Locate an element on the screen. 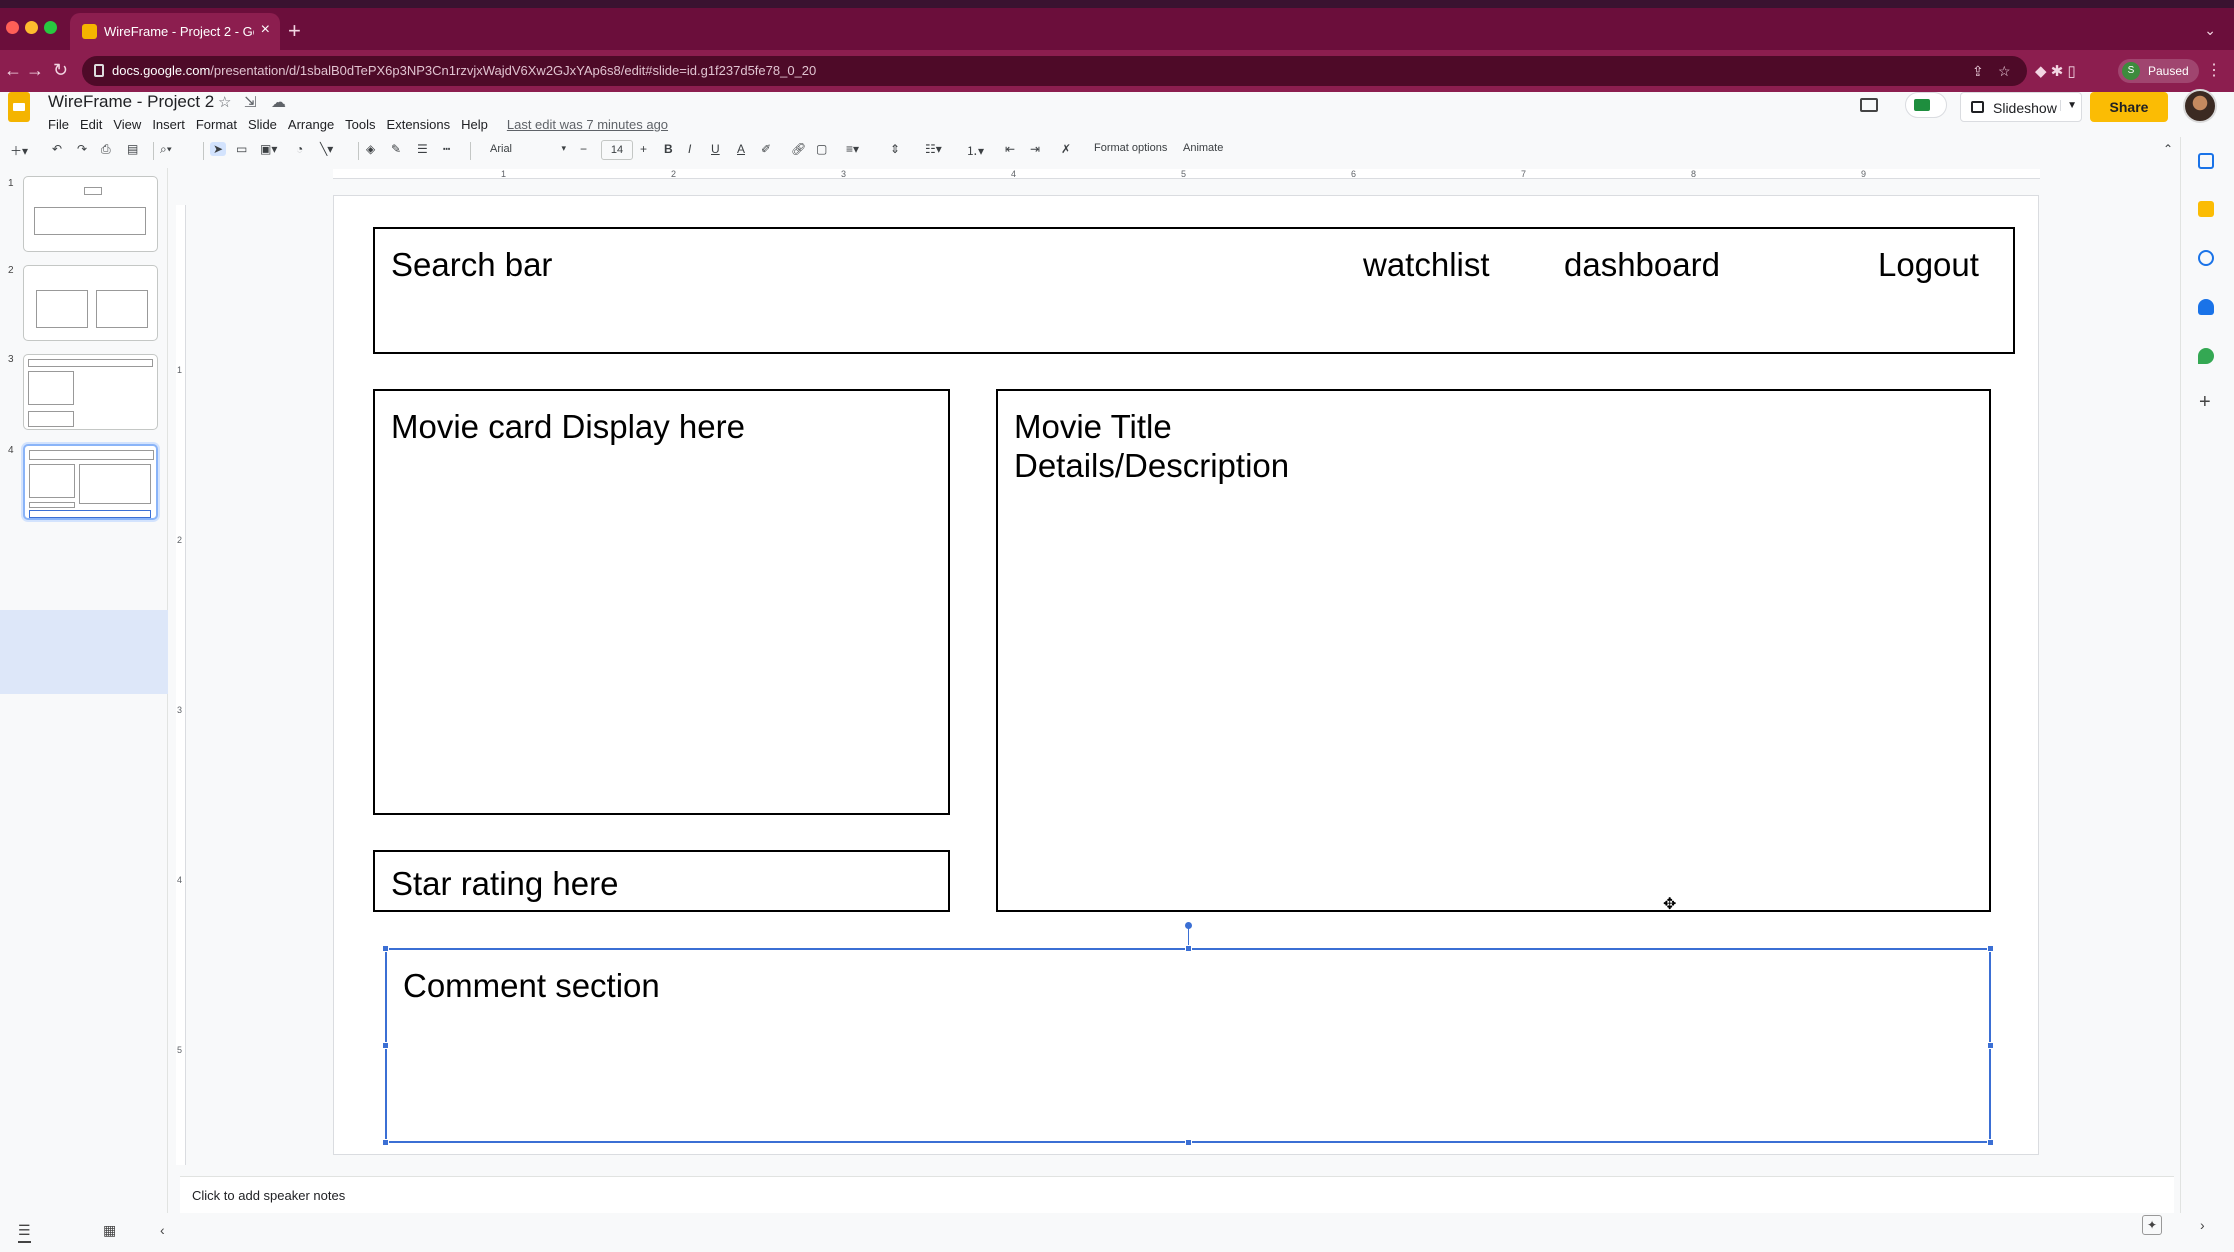 The height and width of the screenshot is (1252, 2234). document-title: WireFrame - Project 2 is located at coordinates (131, 102).